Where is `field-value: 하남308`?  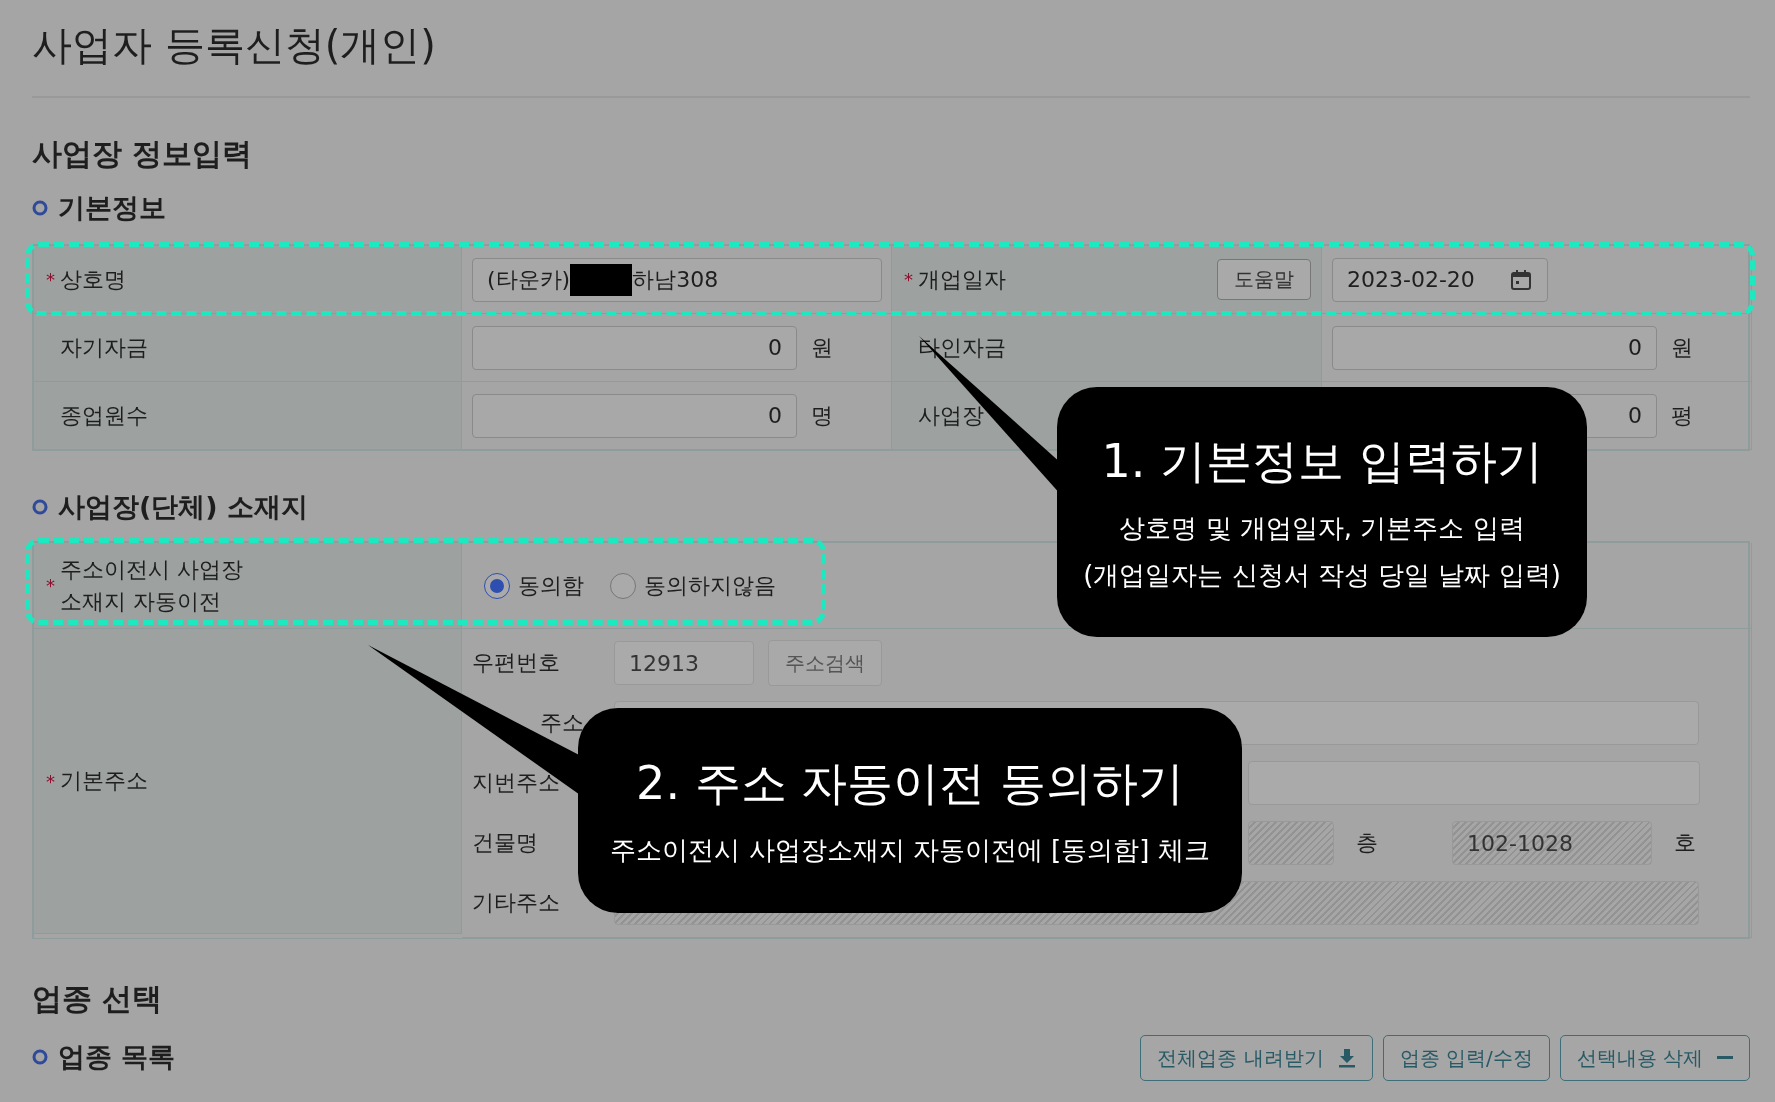 field-value: 하남308 is located at coordinates (675, 279).